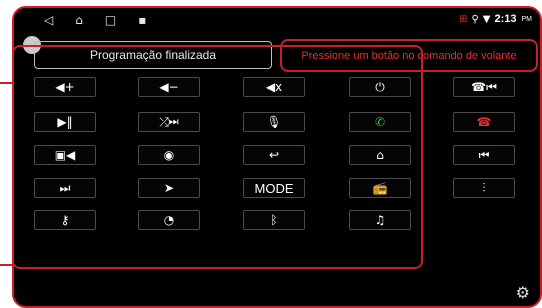  I want to click on bluetooth-button: ᛒ, so click(274, 220).